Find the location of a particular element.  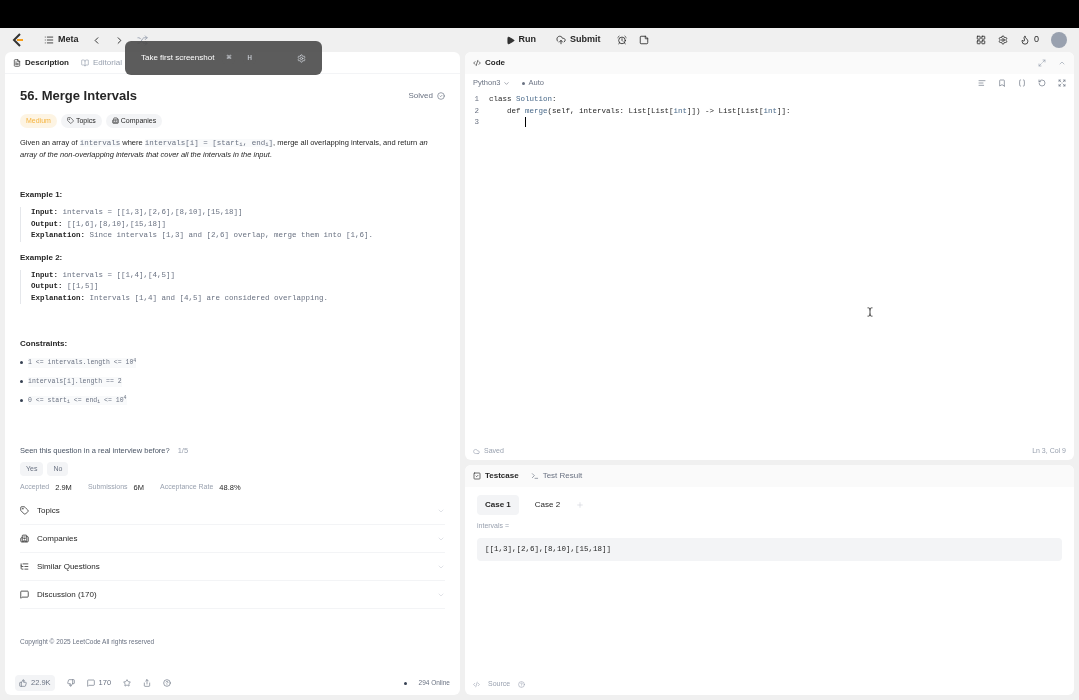

accordion-row: Discussion (170) is located at coordinates (232, 595).